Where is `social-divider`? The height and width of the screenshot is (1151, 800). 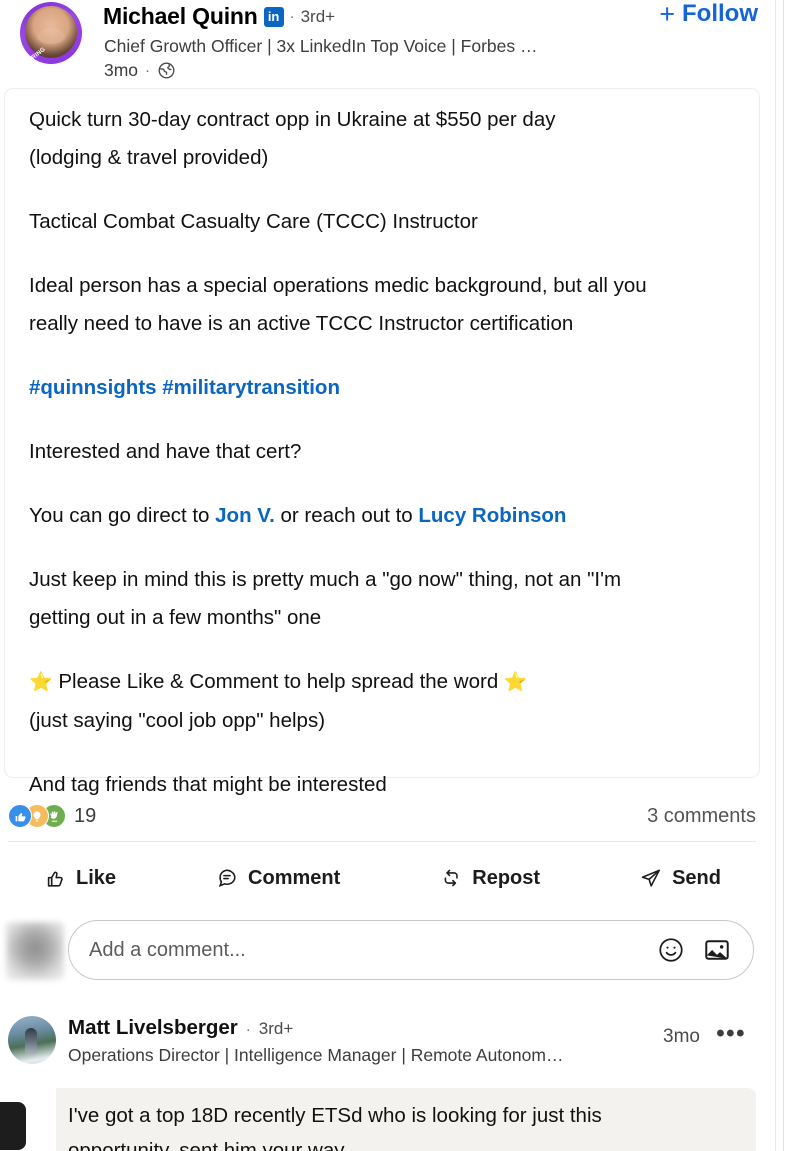
social-divider is located at coordinates (382, 841).